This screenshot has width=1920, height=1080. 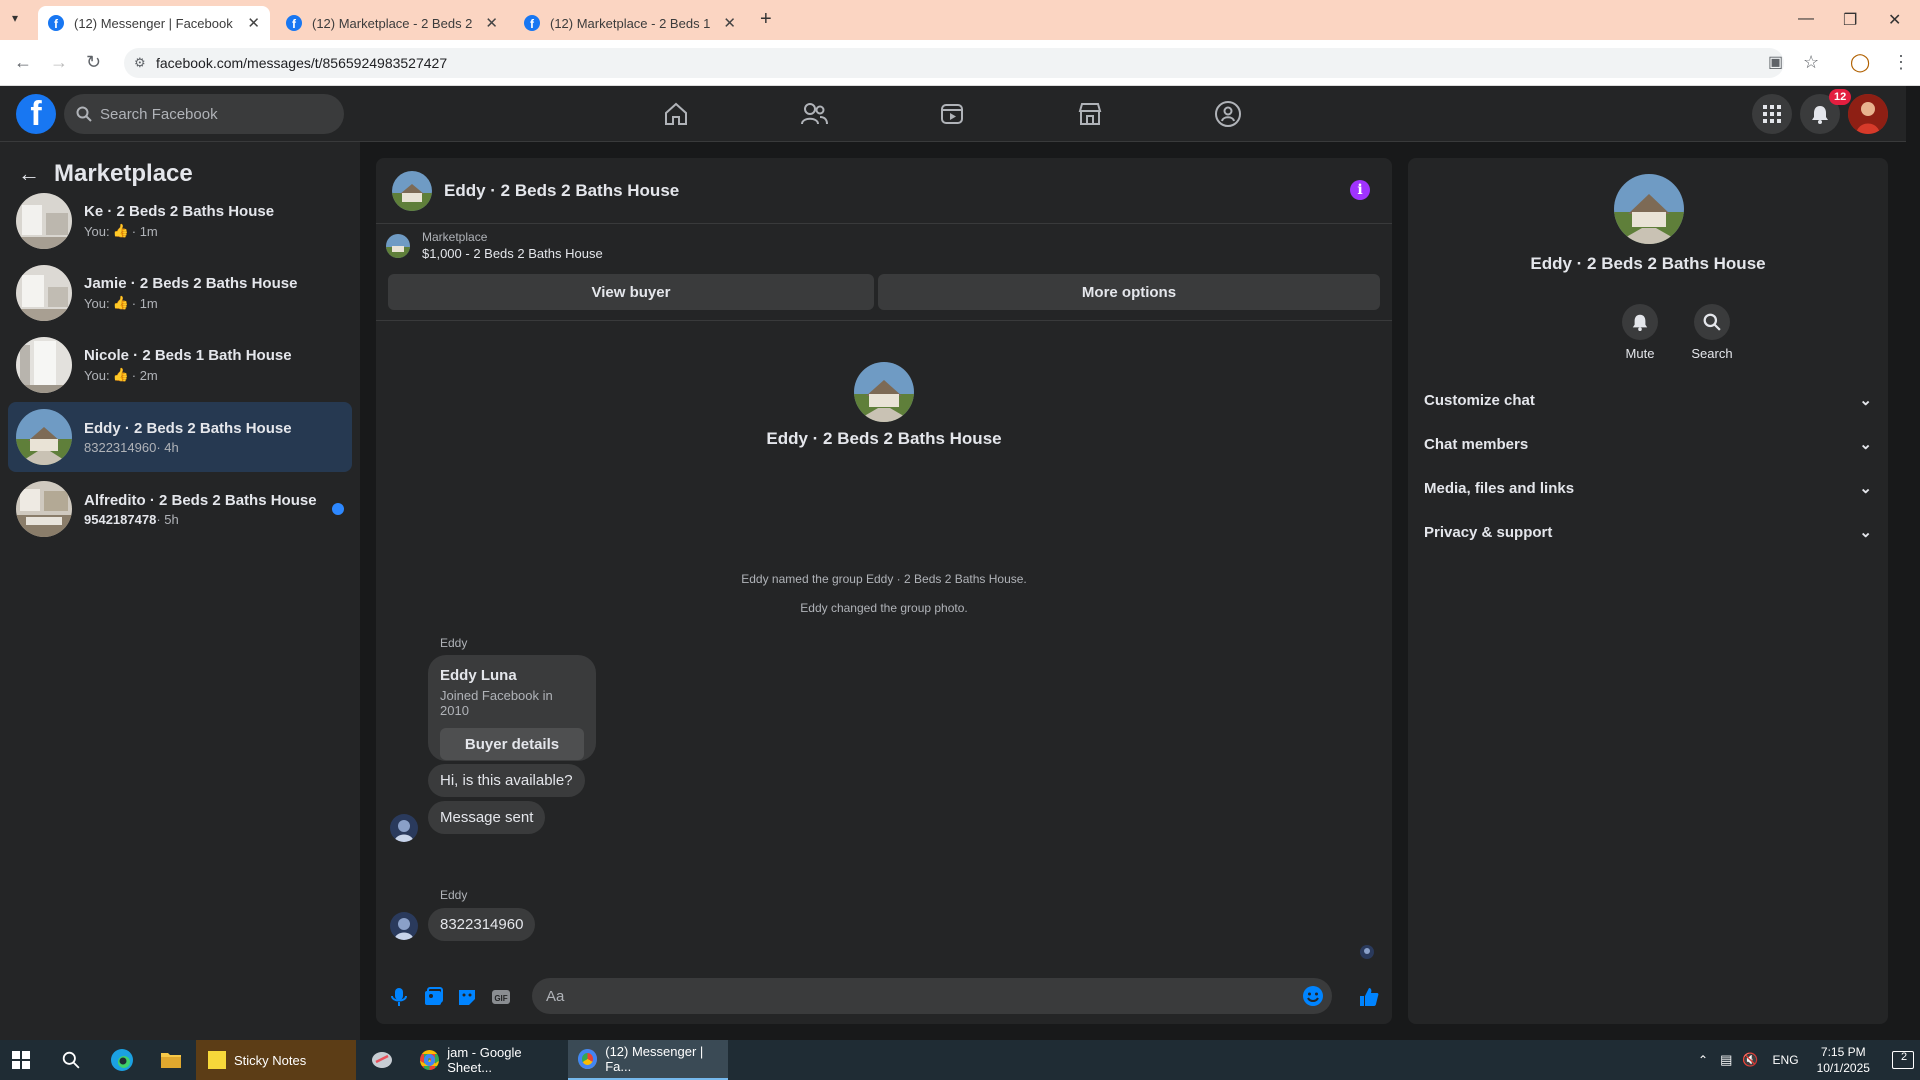 I want to click on menu-grid-button, so click(x=1772, y=114).